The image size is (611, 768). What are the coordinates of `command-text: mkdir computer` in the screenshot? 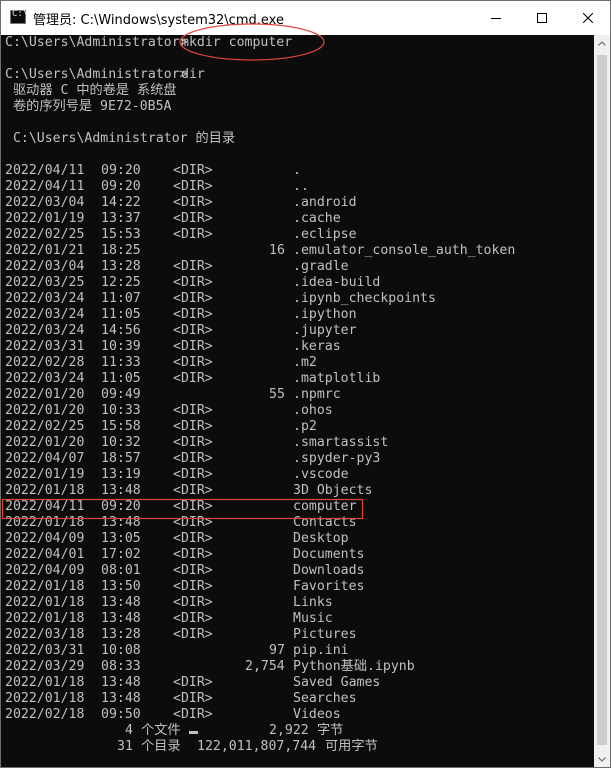 It's located at (237, 42).